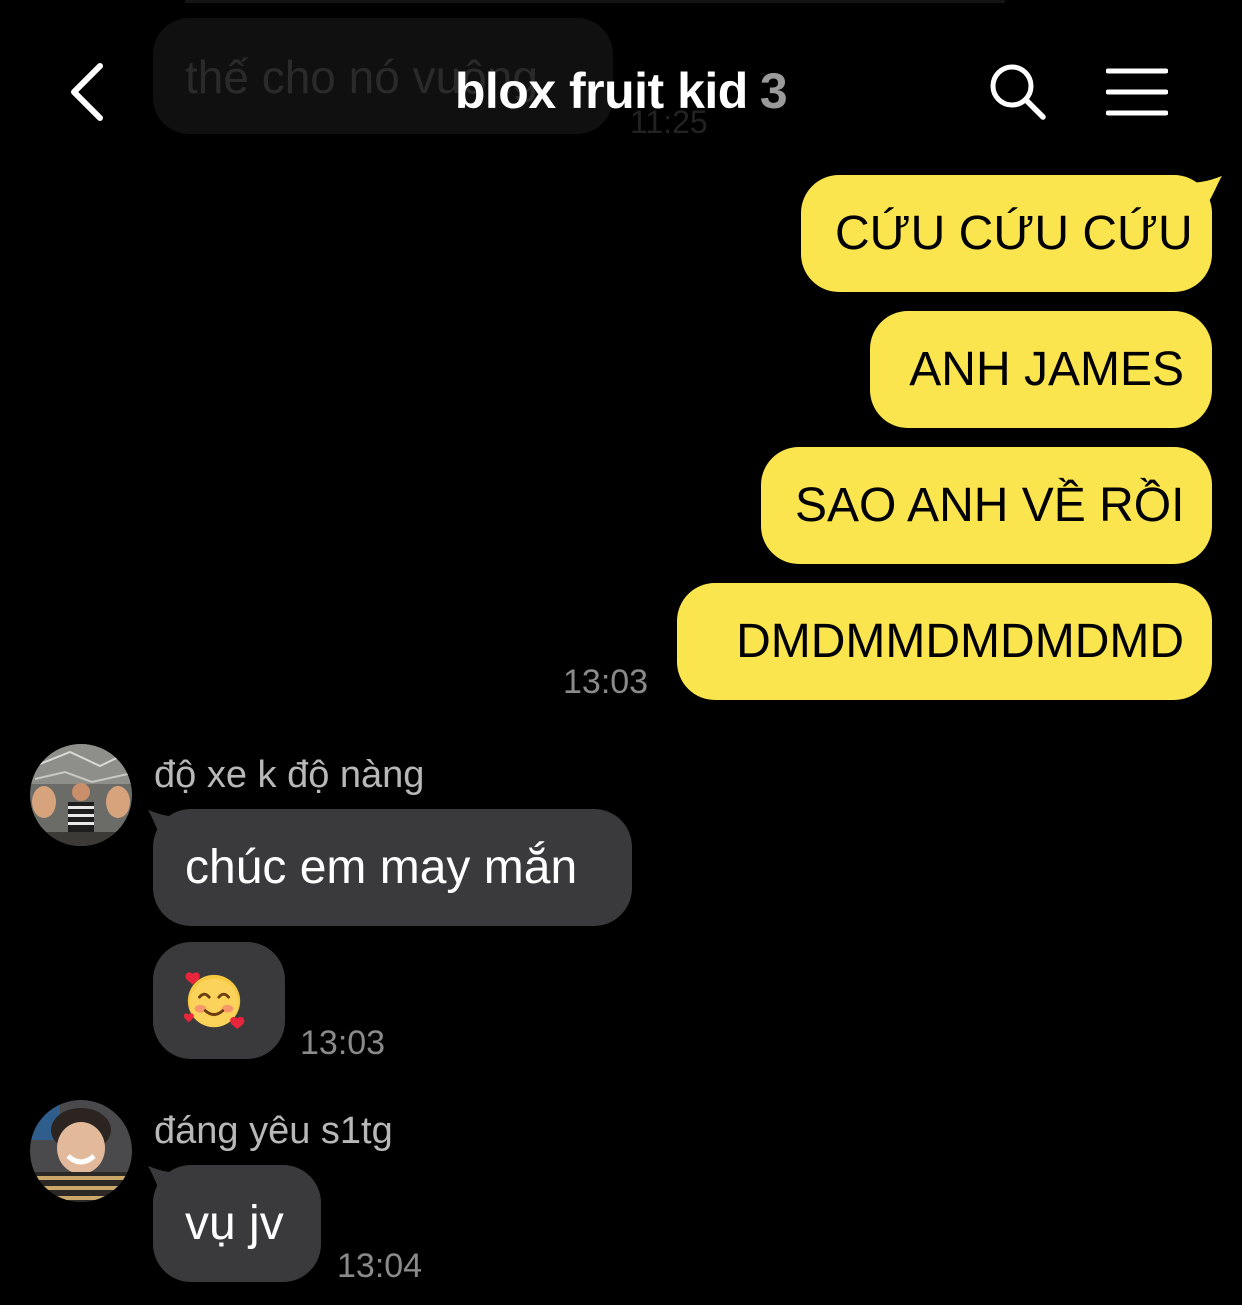 This screenshot has width=1242, height=1305. Describe the element at coordinates (601, 91) in the screenshot. I see `chat-name: blox fruit kid` at that location.